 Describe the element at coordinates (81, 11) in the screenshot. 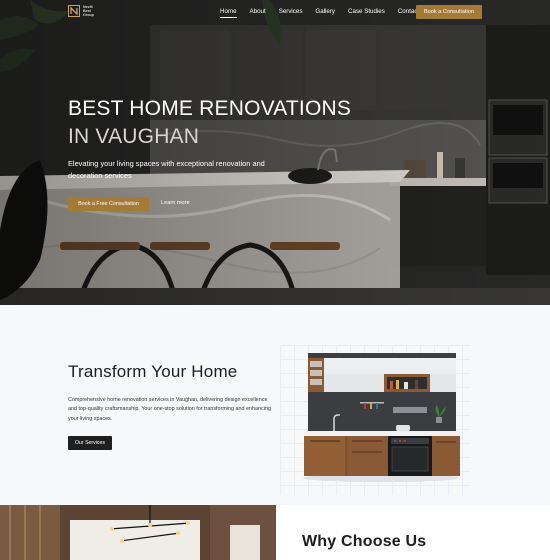

I see `brand-logo: Nevill Best Group` at that location.